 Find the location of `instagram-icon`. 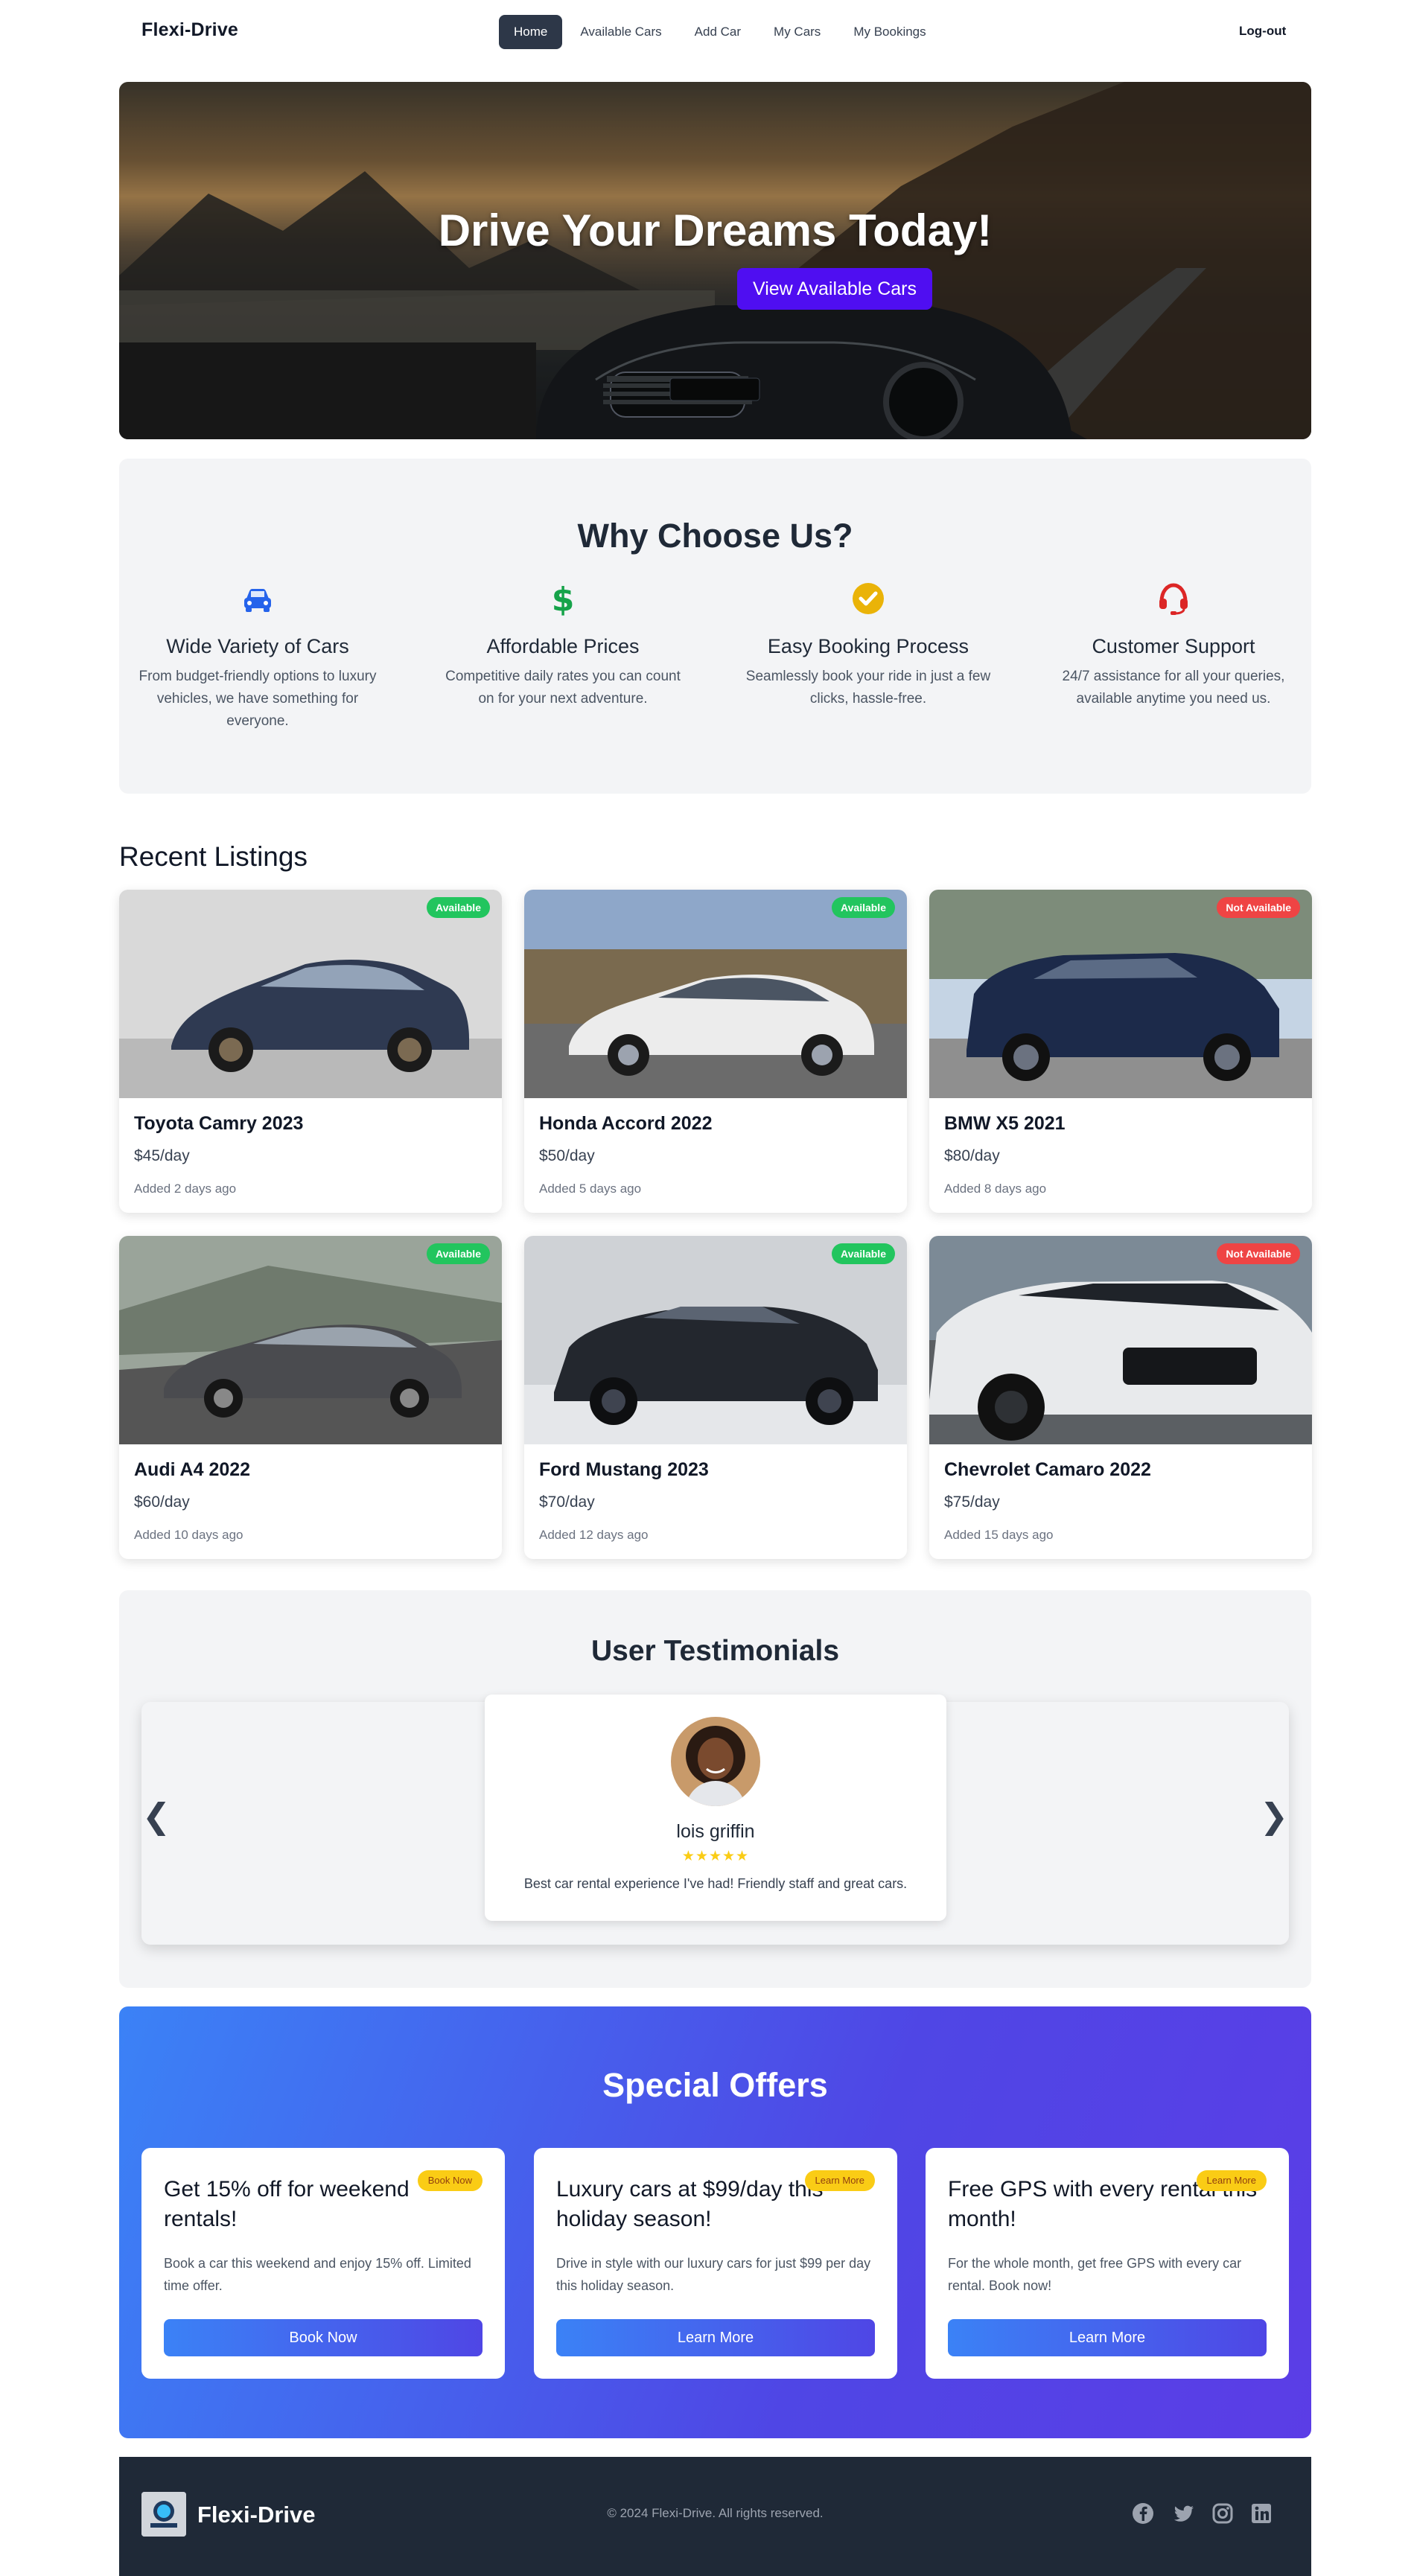

instagram-icon is located at coordinates (1223, 2513).